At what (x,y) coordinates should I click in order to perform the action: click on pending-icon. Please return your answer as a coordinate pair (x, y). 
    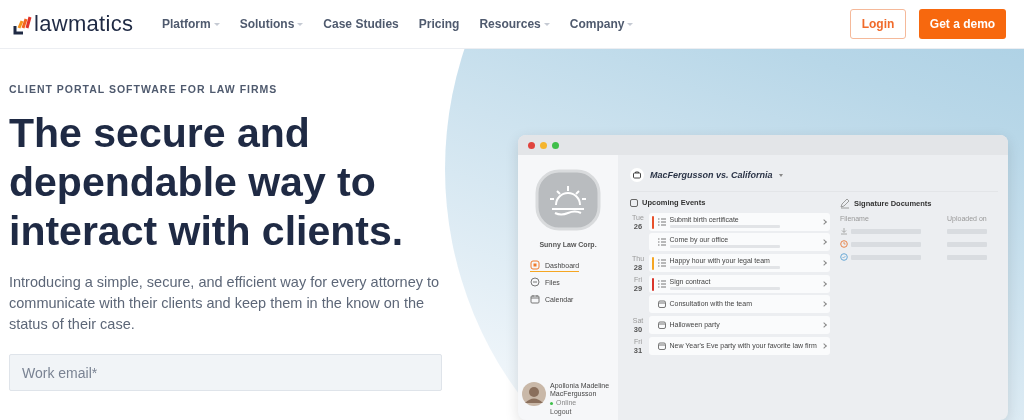
    Looking at the image, I should click on (844, 244).